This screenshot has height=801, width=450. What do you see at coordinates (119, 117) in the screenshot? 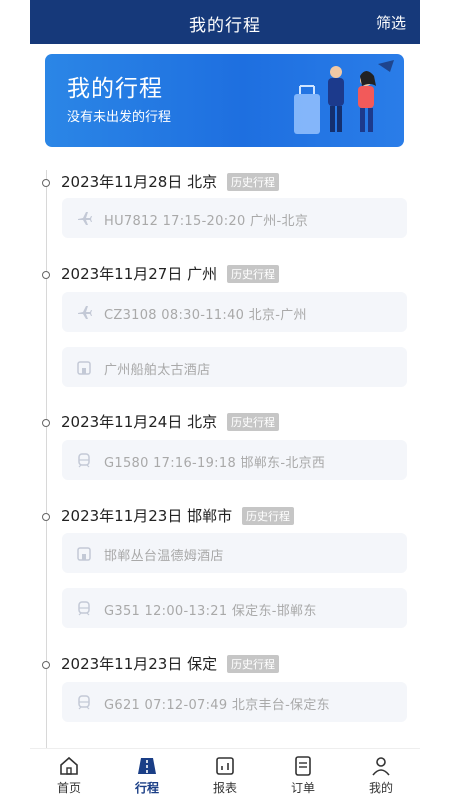
I see `banner-subtitle: 没有未出发的行程` at bounding box center [119, 117].